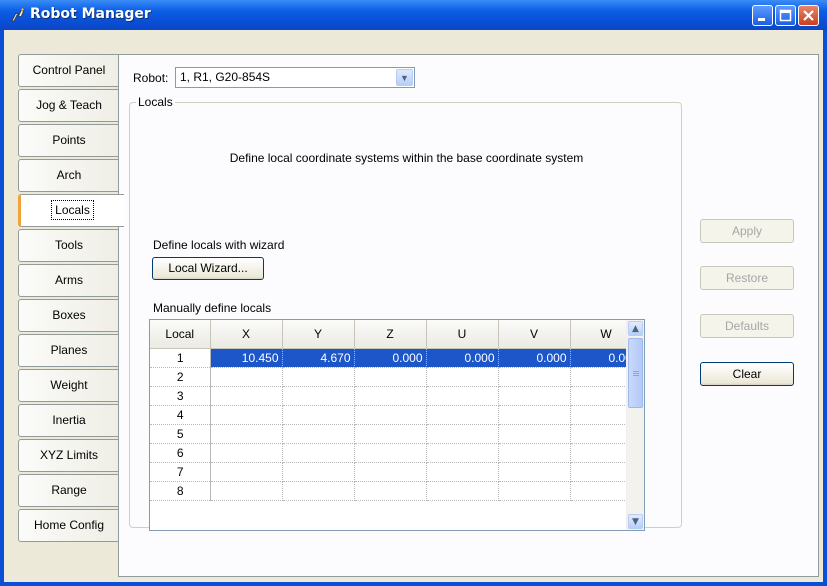  I want to click on table-row: 4, so click(396, 415).